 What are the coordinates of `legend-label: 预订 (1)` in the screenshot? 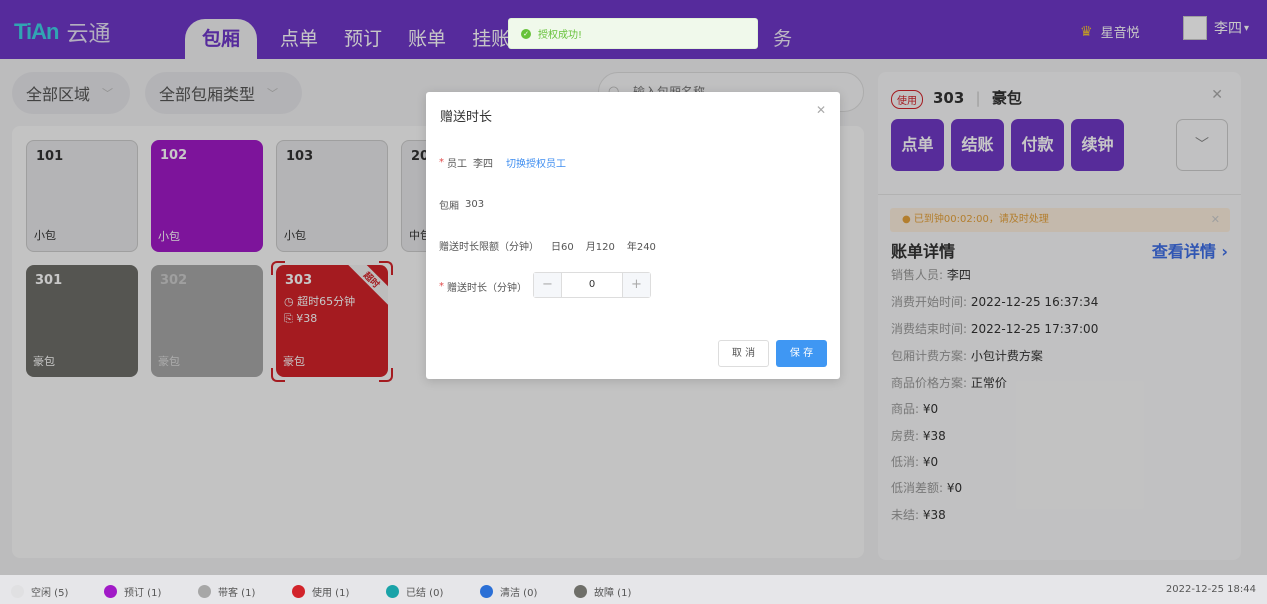 It's located at (143, 593).